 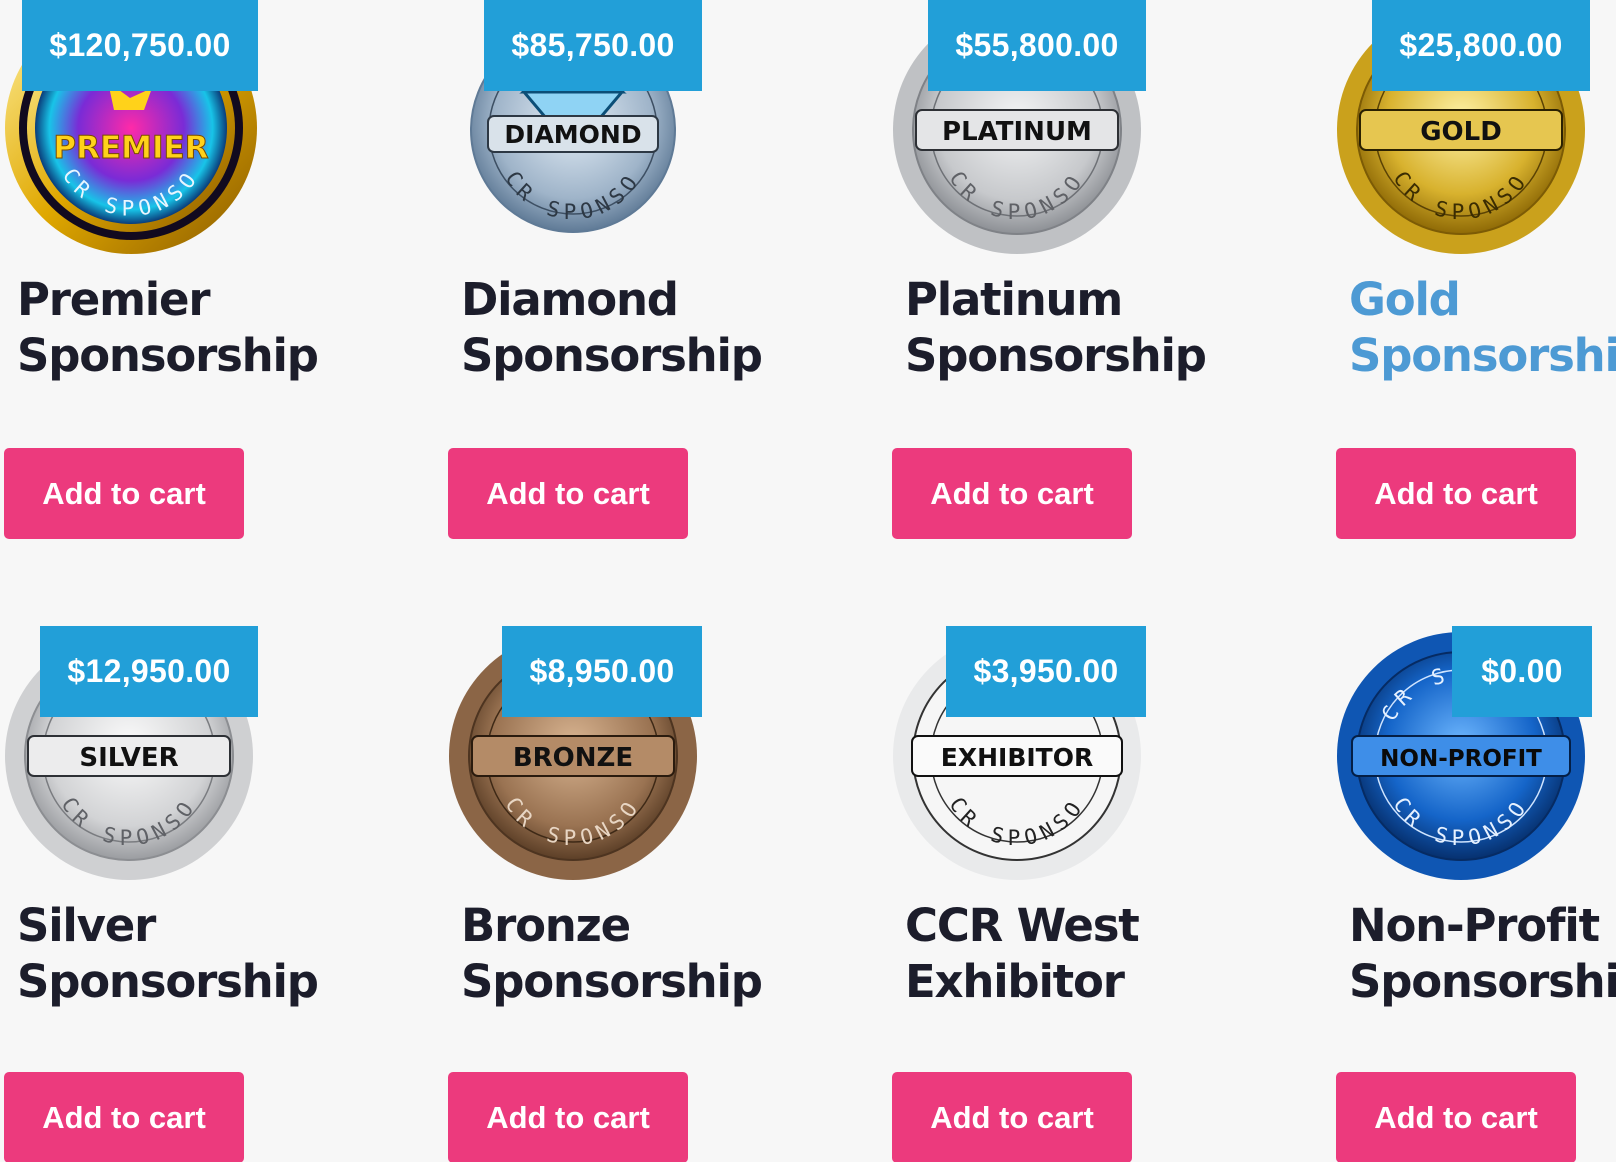 What do you see at coordinates (1405, 299) in the screenshot?
I see `title-line-1: Gold` at bounding box center [1405, 299].